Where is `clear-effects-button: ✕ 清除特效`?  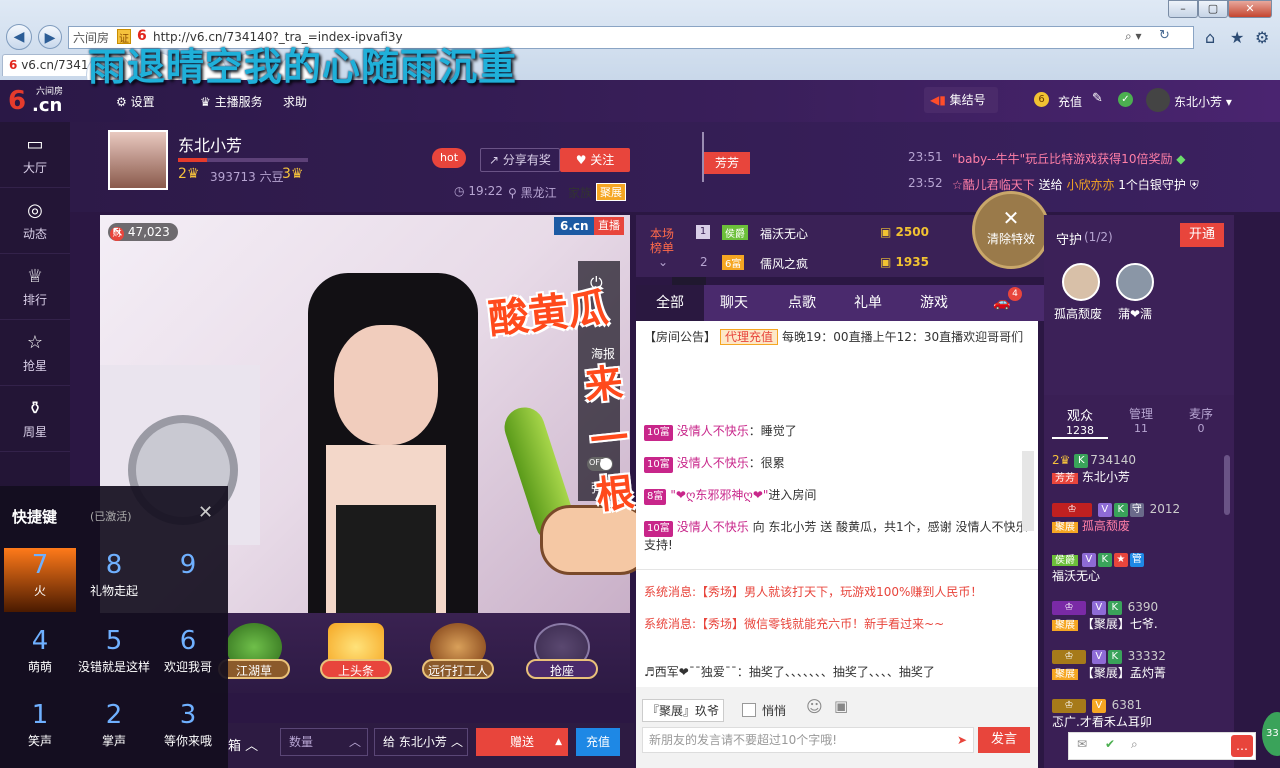 clear-effects-button: ✕ 清除特效 is located at coordinates (1011, 230).